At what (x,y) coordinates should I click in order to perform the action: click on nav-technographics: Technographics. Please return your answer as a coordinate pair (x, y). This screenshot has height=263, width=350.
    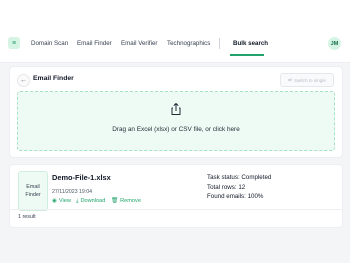
    Looking at the image, I should click on (188, 44).